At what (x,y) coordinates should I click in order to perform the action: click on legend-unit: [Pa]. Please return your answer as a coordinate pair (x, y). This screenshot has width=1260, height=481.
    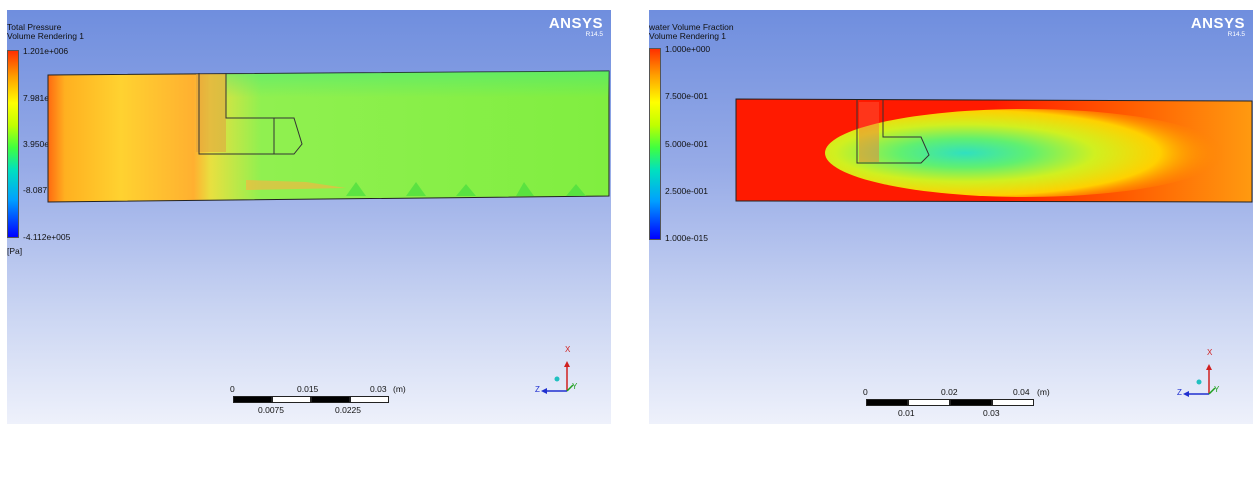
    Looking at the image, I should click on (15, 251).